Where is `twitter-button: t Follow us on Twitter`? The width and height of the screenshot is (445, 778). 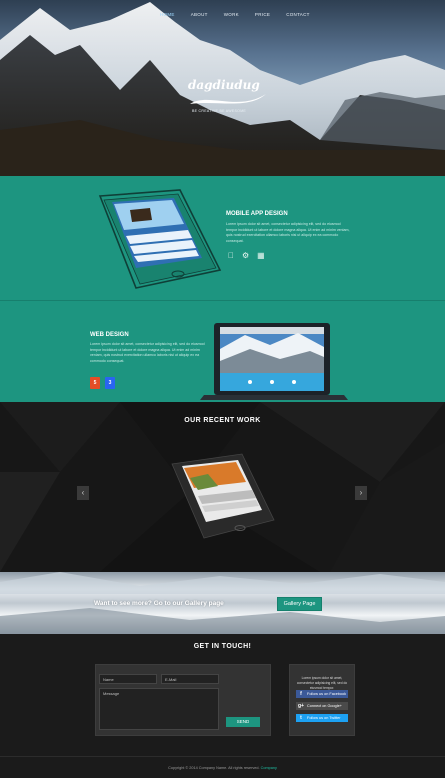 twitter-button: t Follow us on Twitter is located at coordinates (322, 718).